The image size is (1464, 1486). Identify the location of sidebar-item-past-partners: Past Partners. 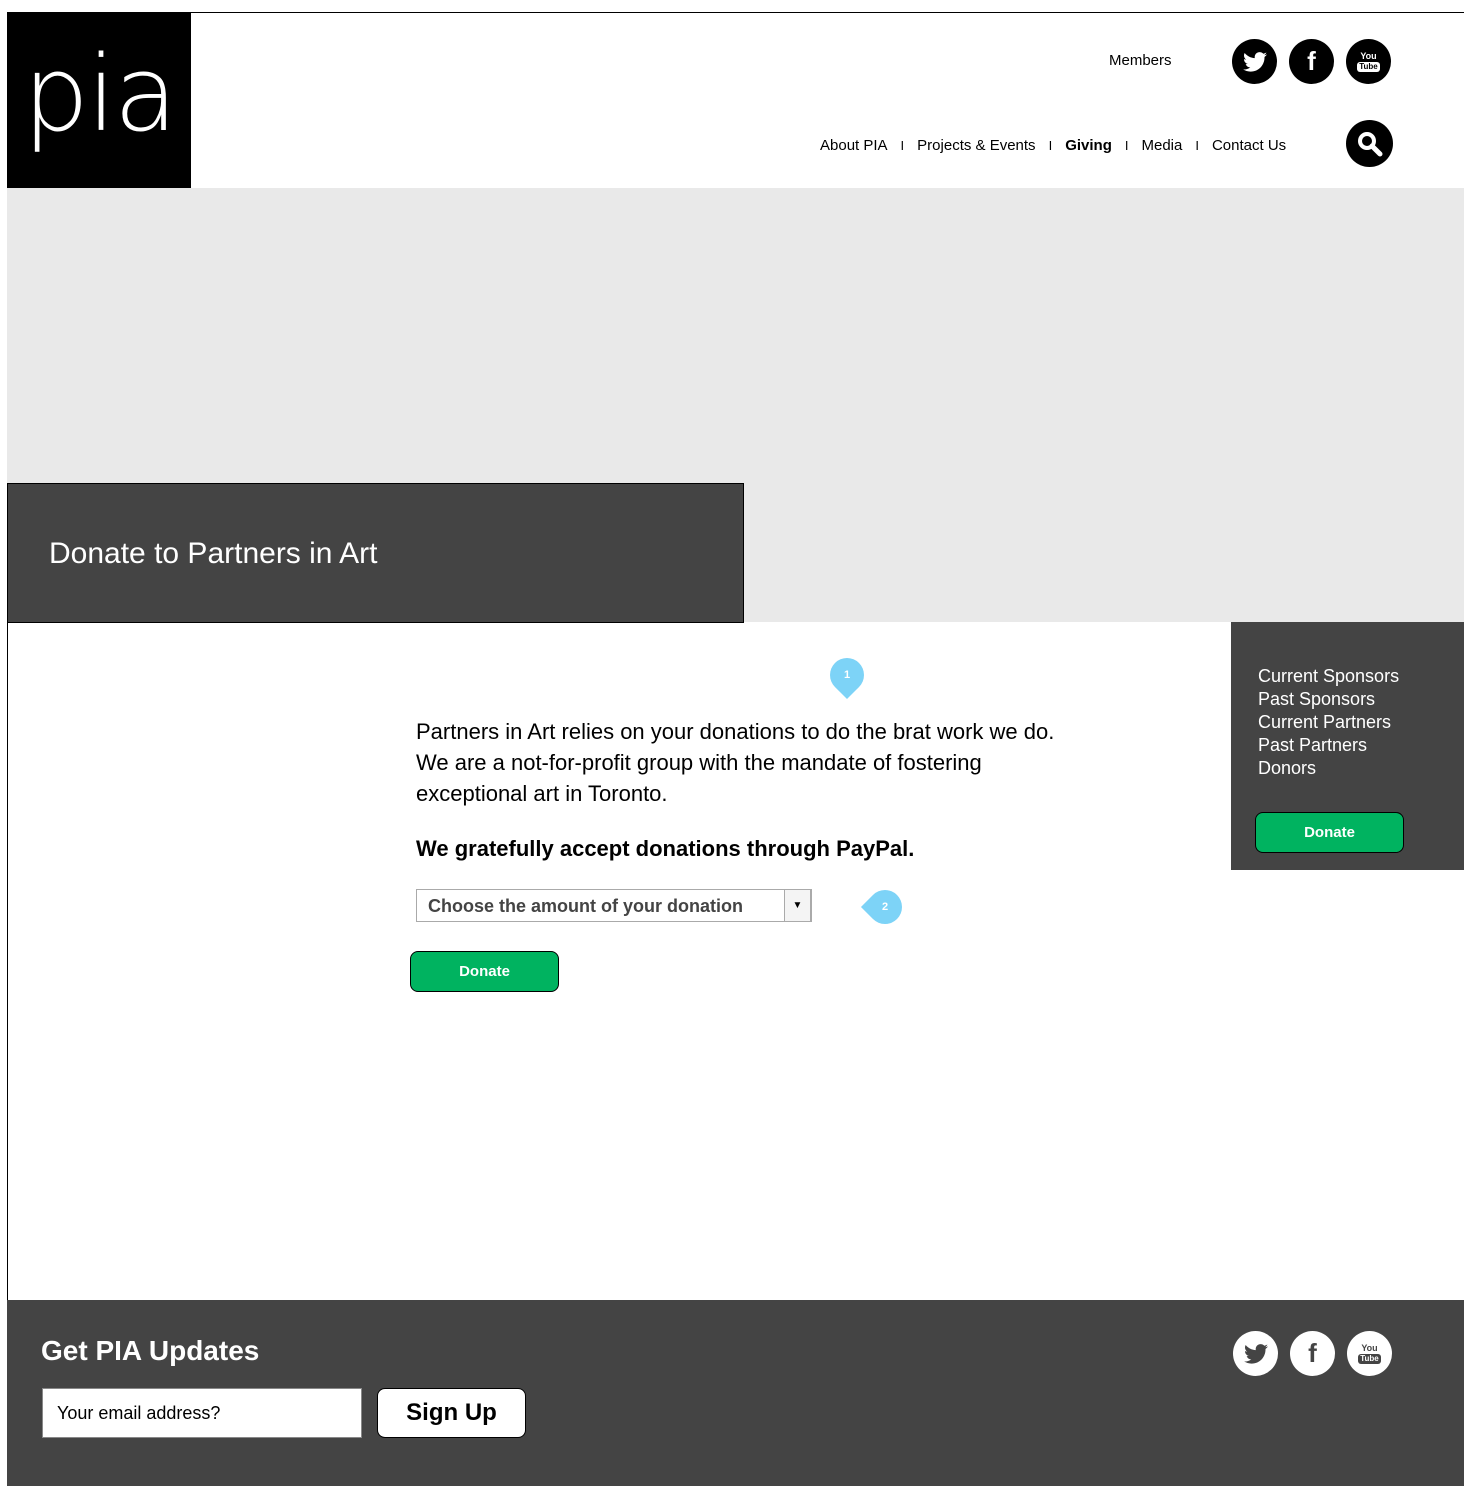
(1328, 745).